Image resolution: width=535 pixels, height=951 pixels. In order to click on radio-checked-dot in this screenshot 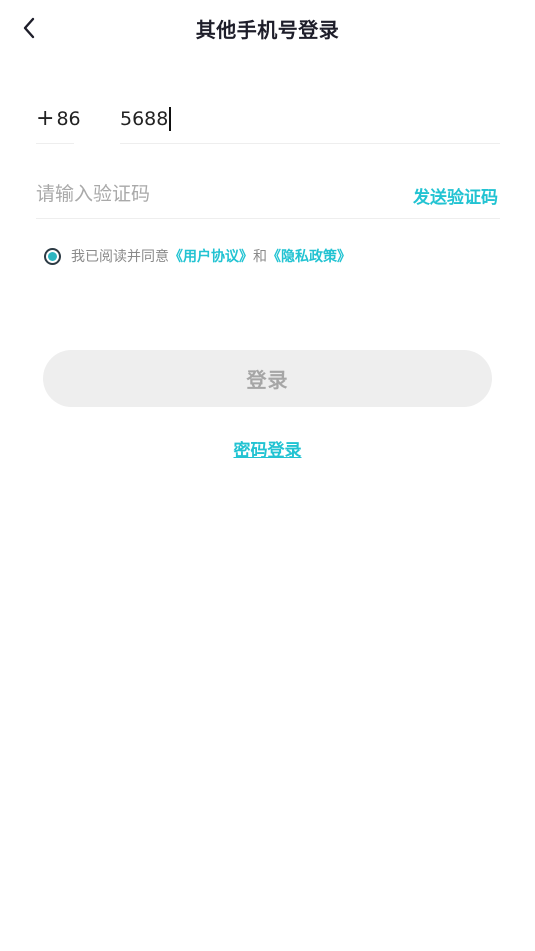, I will do `click(52, 256)`.